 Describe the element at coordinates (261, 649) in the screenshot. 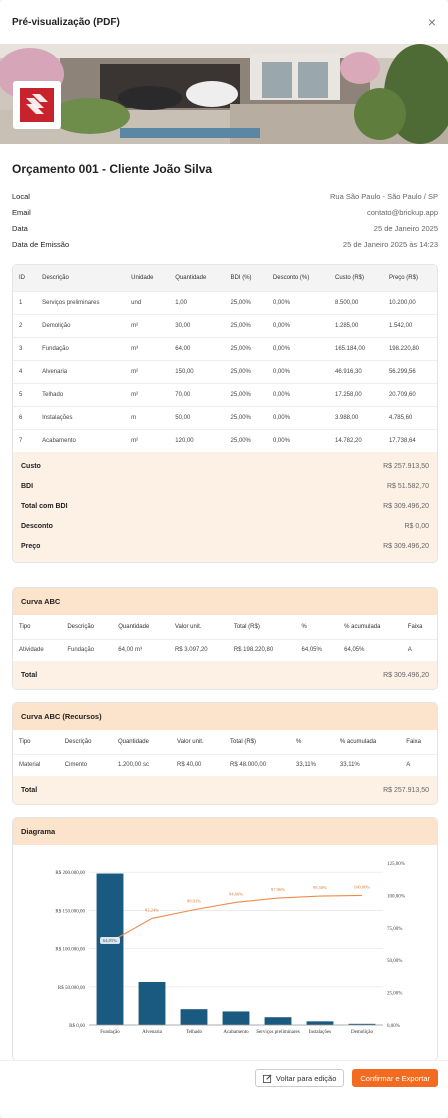

I see `table-cell: R$ 198.220,80` at that location.